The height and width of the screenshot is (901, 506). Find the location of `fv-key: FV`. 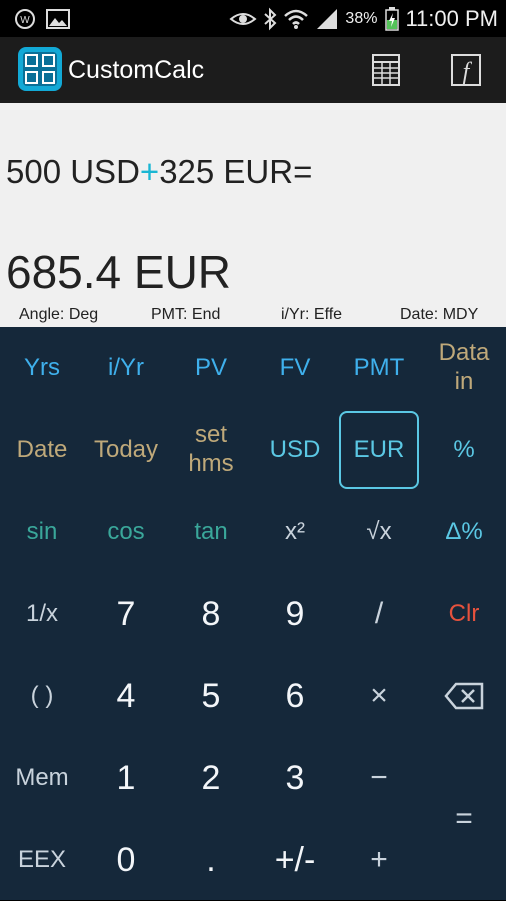

fv-key: FV is located at coordinates (295, 368).